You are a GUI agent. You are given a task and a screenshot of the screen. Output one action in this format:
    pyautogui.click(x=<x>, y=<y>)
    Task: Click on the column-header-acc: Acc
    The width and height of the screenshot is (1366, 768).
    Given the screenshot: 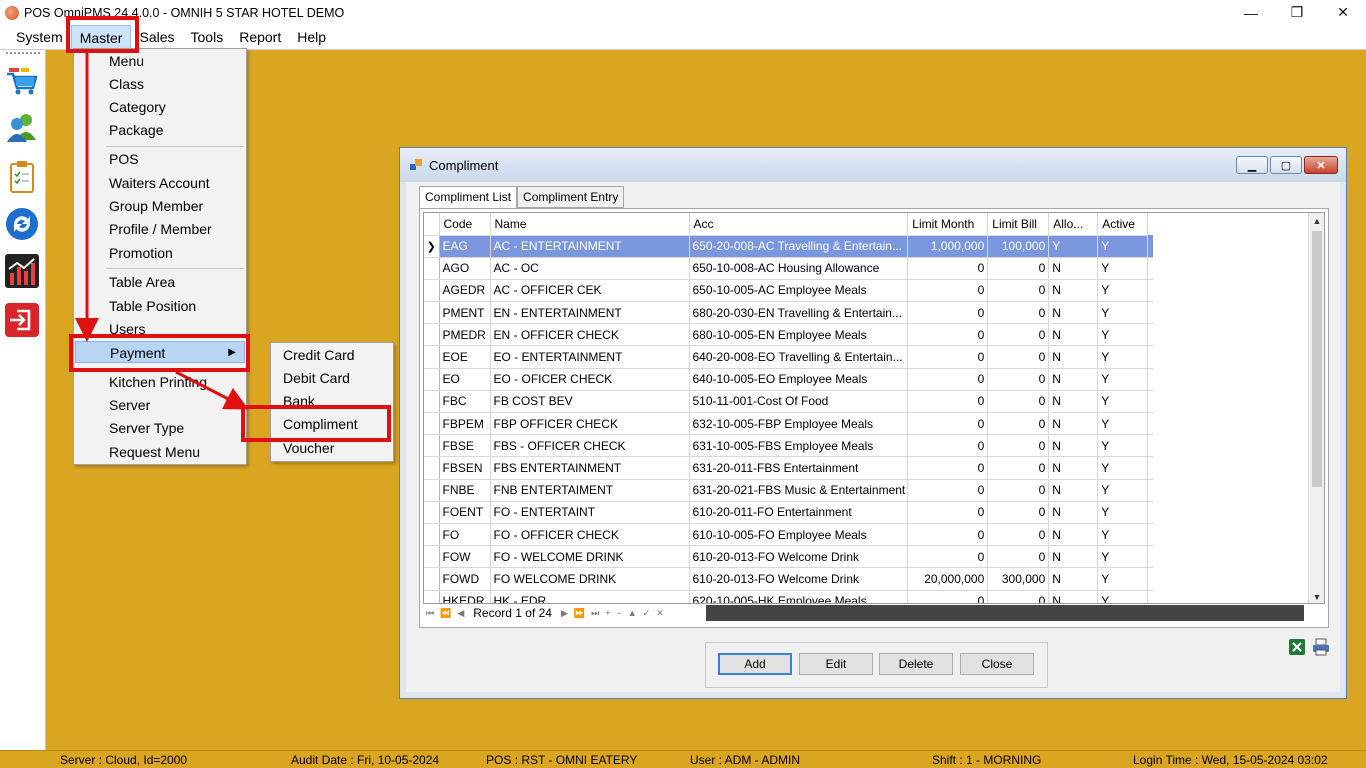 What is the action you would take?
    pyautogui.click(x=799, y=224)
    